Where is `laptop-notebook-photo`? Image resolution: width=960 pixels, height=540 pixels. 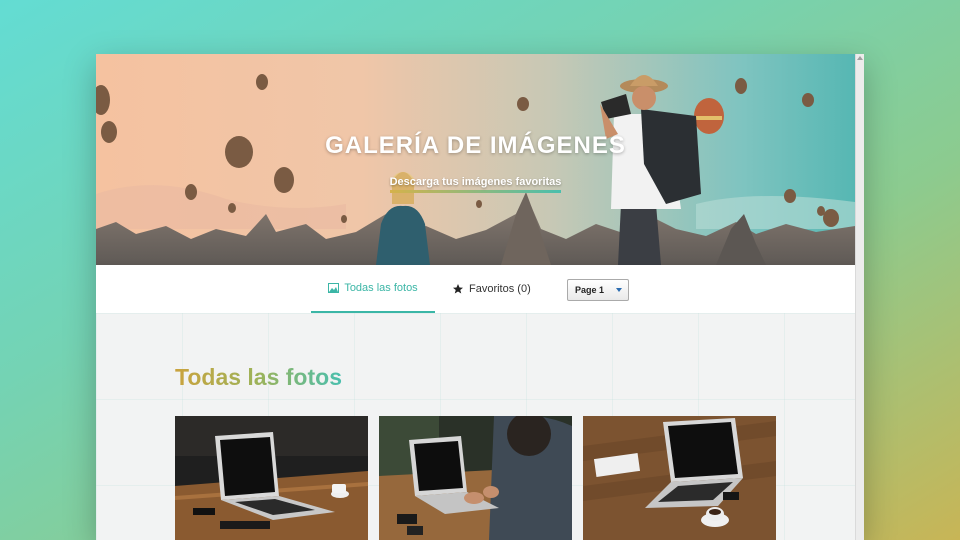
laptop-notebook-photo is located at coordinates (679, 478).